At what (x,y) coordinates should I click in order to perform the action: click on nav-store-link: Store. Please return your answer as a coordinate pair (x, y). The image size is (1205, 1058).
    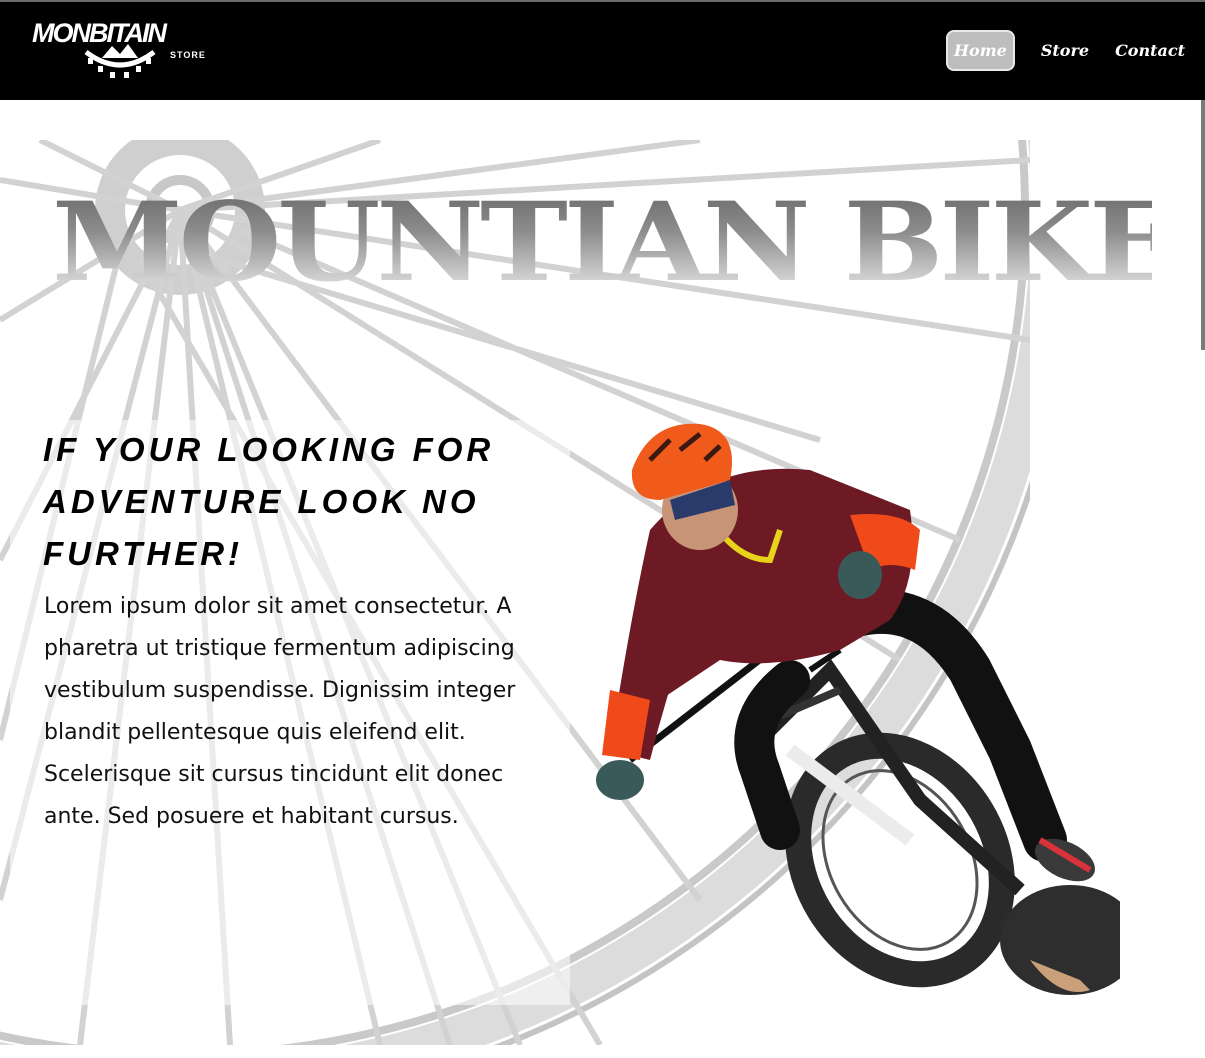
    Looking at the image, I should click on (1065, 50).